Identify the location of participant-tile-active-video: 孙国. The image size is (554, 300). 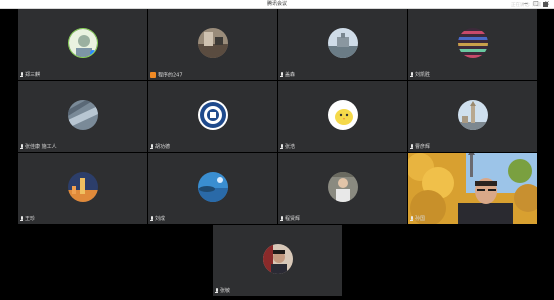
(472, 188).